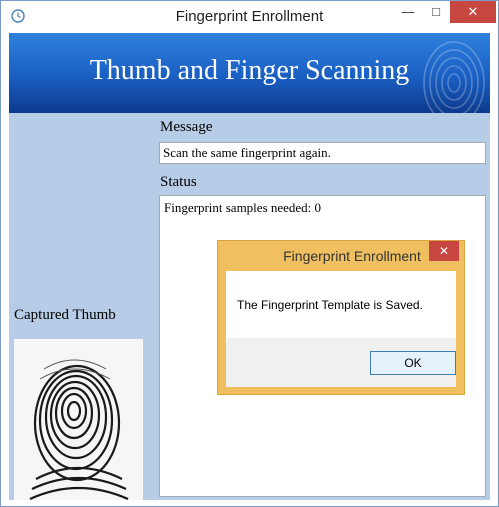 The image size is (499, 507). I want to click on banner-title: Thumb and Finger Scanning, so click(249, 70).